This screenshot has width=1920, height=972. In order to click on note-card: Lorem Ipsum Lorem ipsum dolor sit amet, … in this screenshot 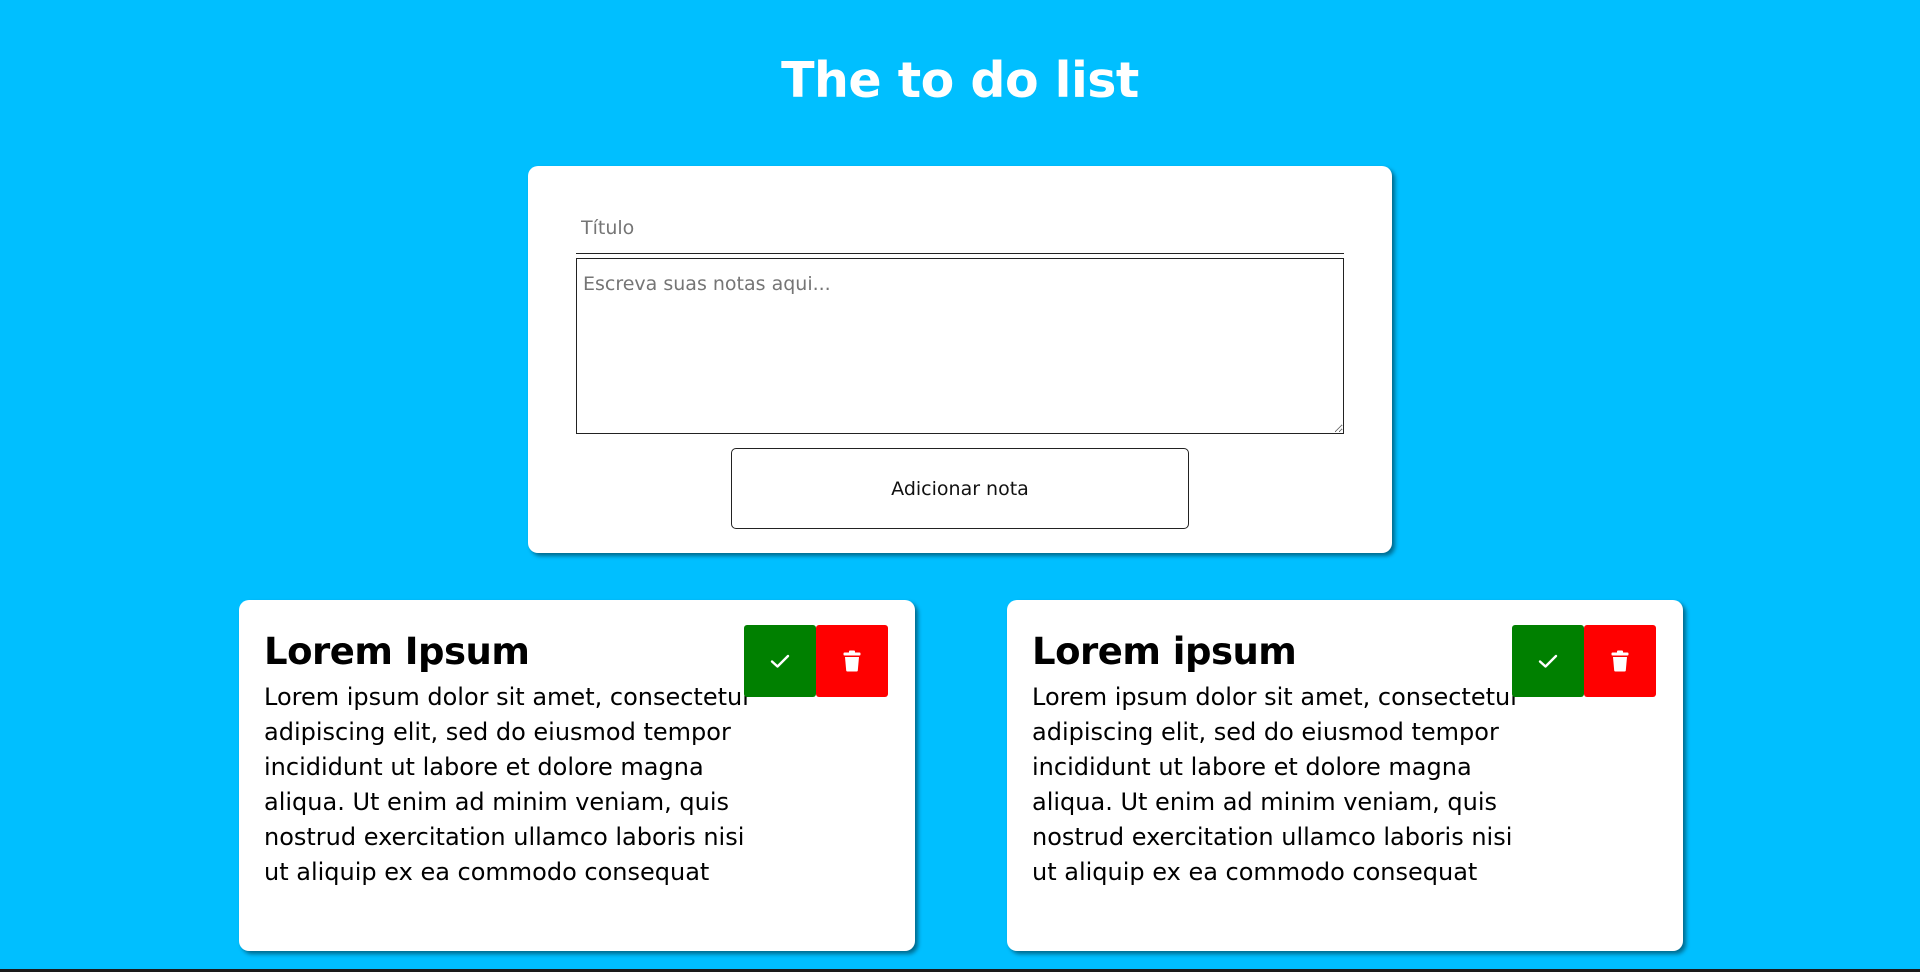, I will do `click(577, 775)`.